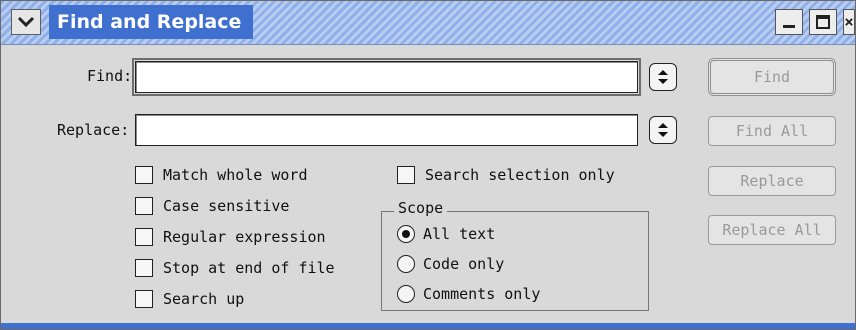  I want to click on scope-radio-comments-only: Comments only, so click(468, 294).